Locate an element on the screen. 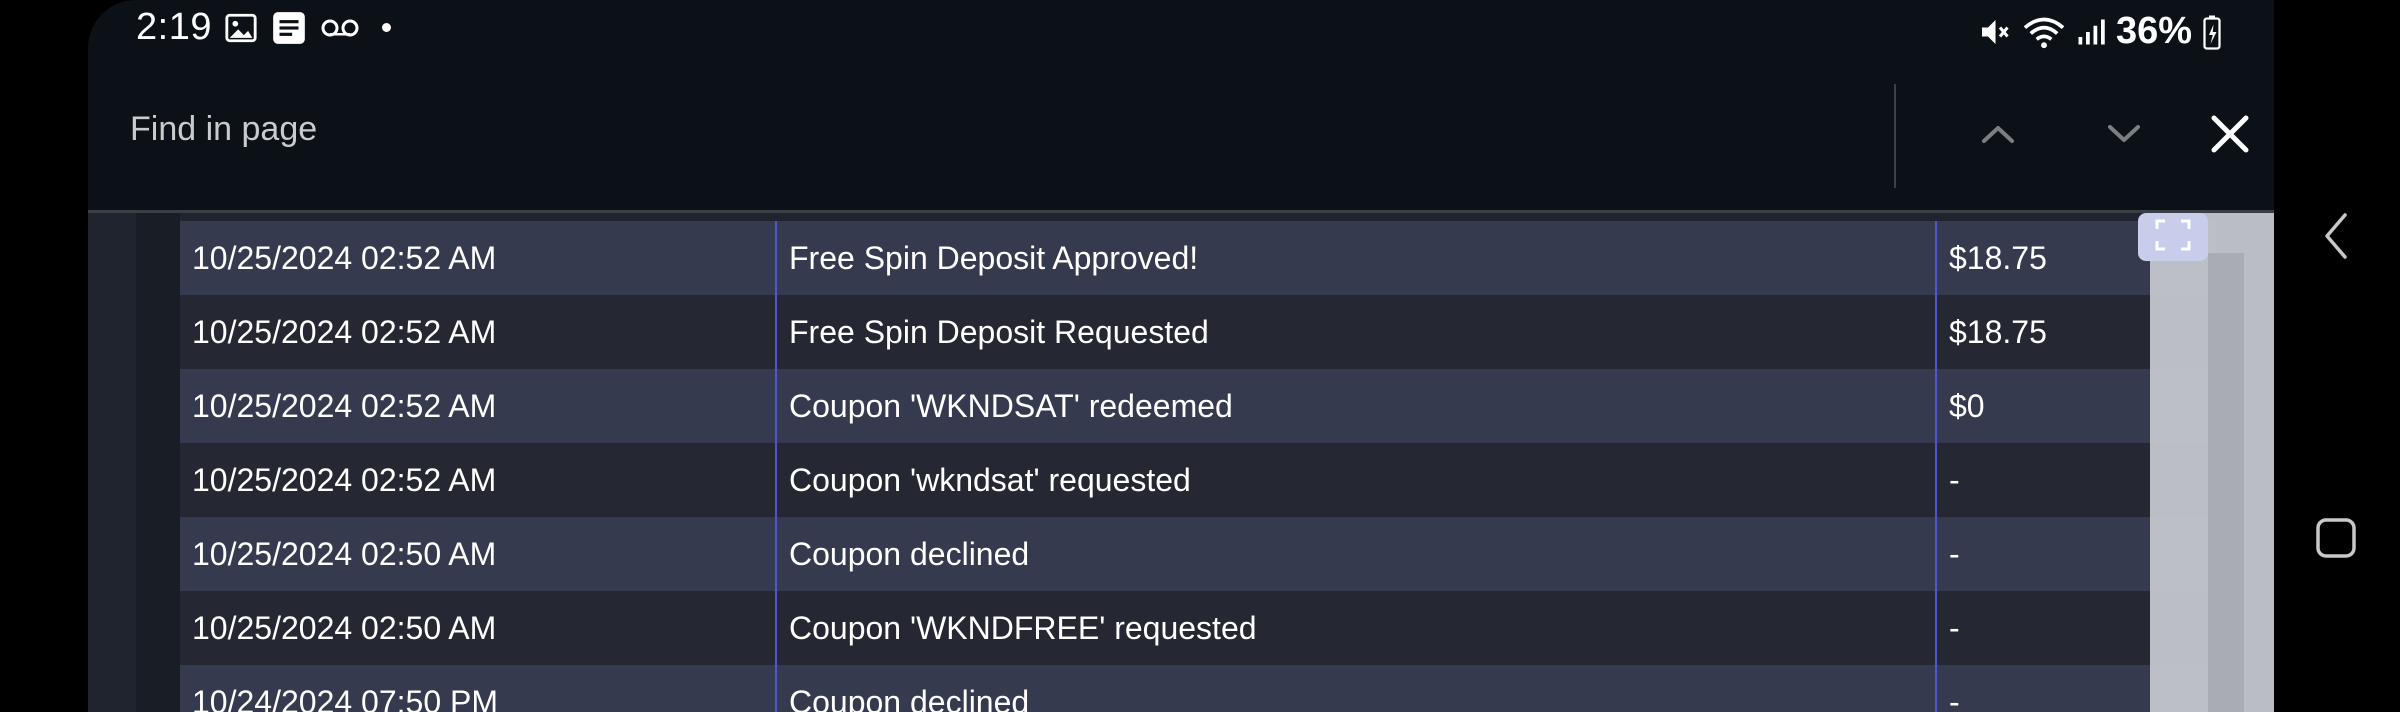  voicemail-icon is located at coordinates (340, 28).